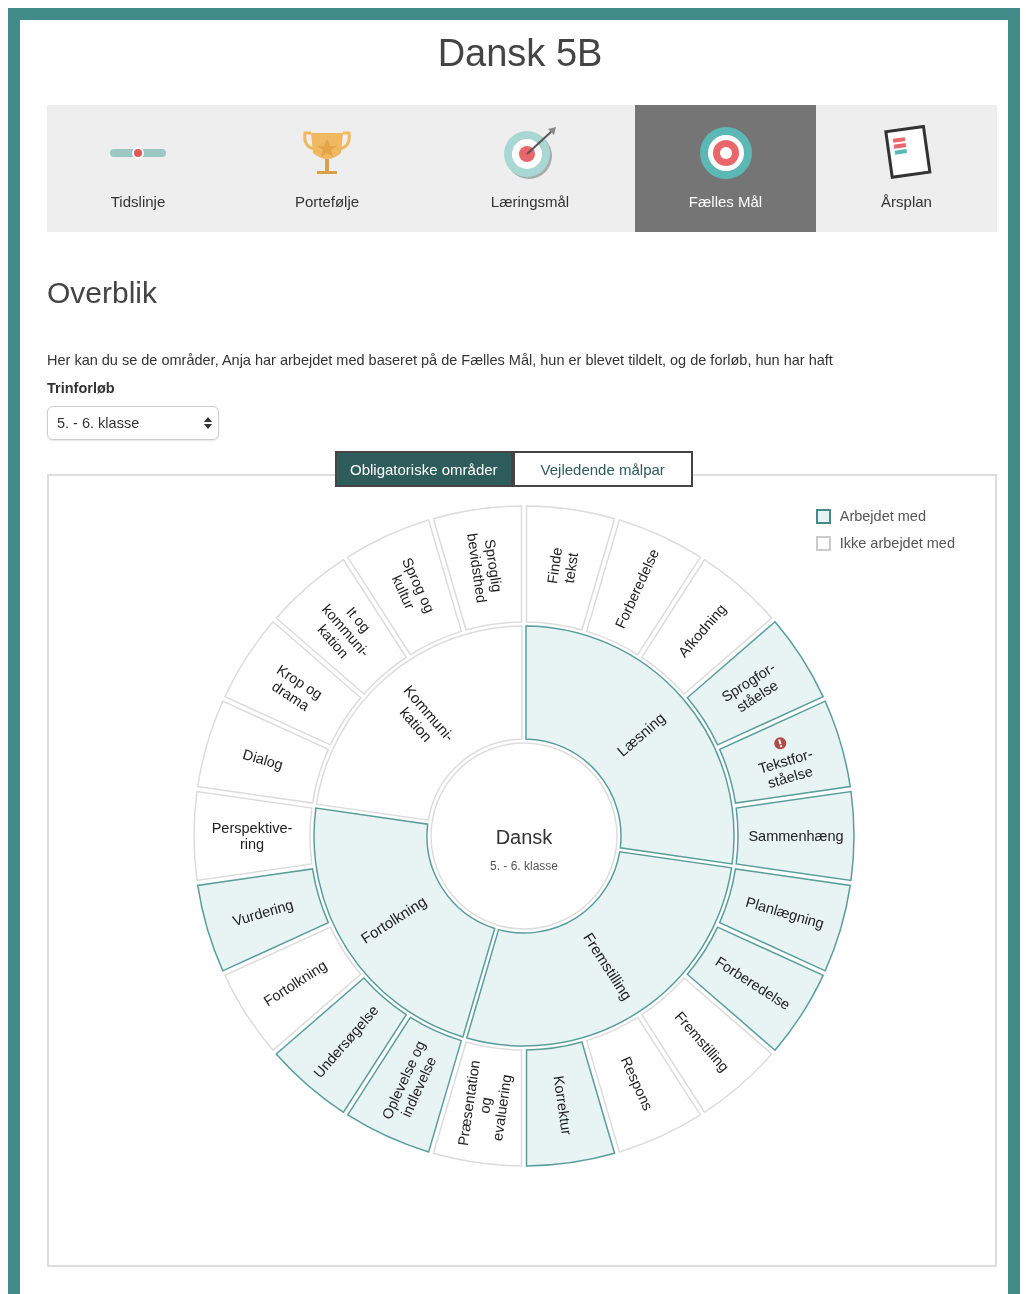  Describe the element at coordinates (133, 423) in the screenshot. I see `grade-select: 5. - 6. klasse` at that location.